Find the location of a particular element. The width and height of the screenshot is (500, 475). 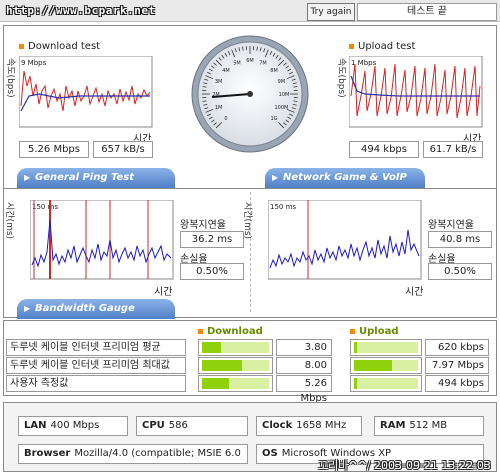

bandwidth-row-label: 두루넷 케이블 인터넷 프리미엄 평균 is located at coordinates (96, 347).